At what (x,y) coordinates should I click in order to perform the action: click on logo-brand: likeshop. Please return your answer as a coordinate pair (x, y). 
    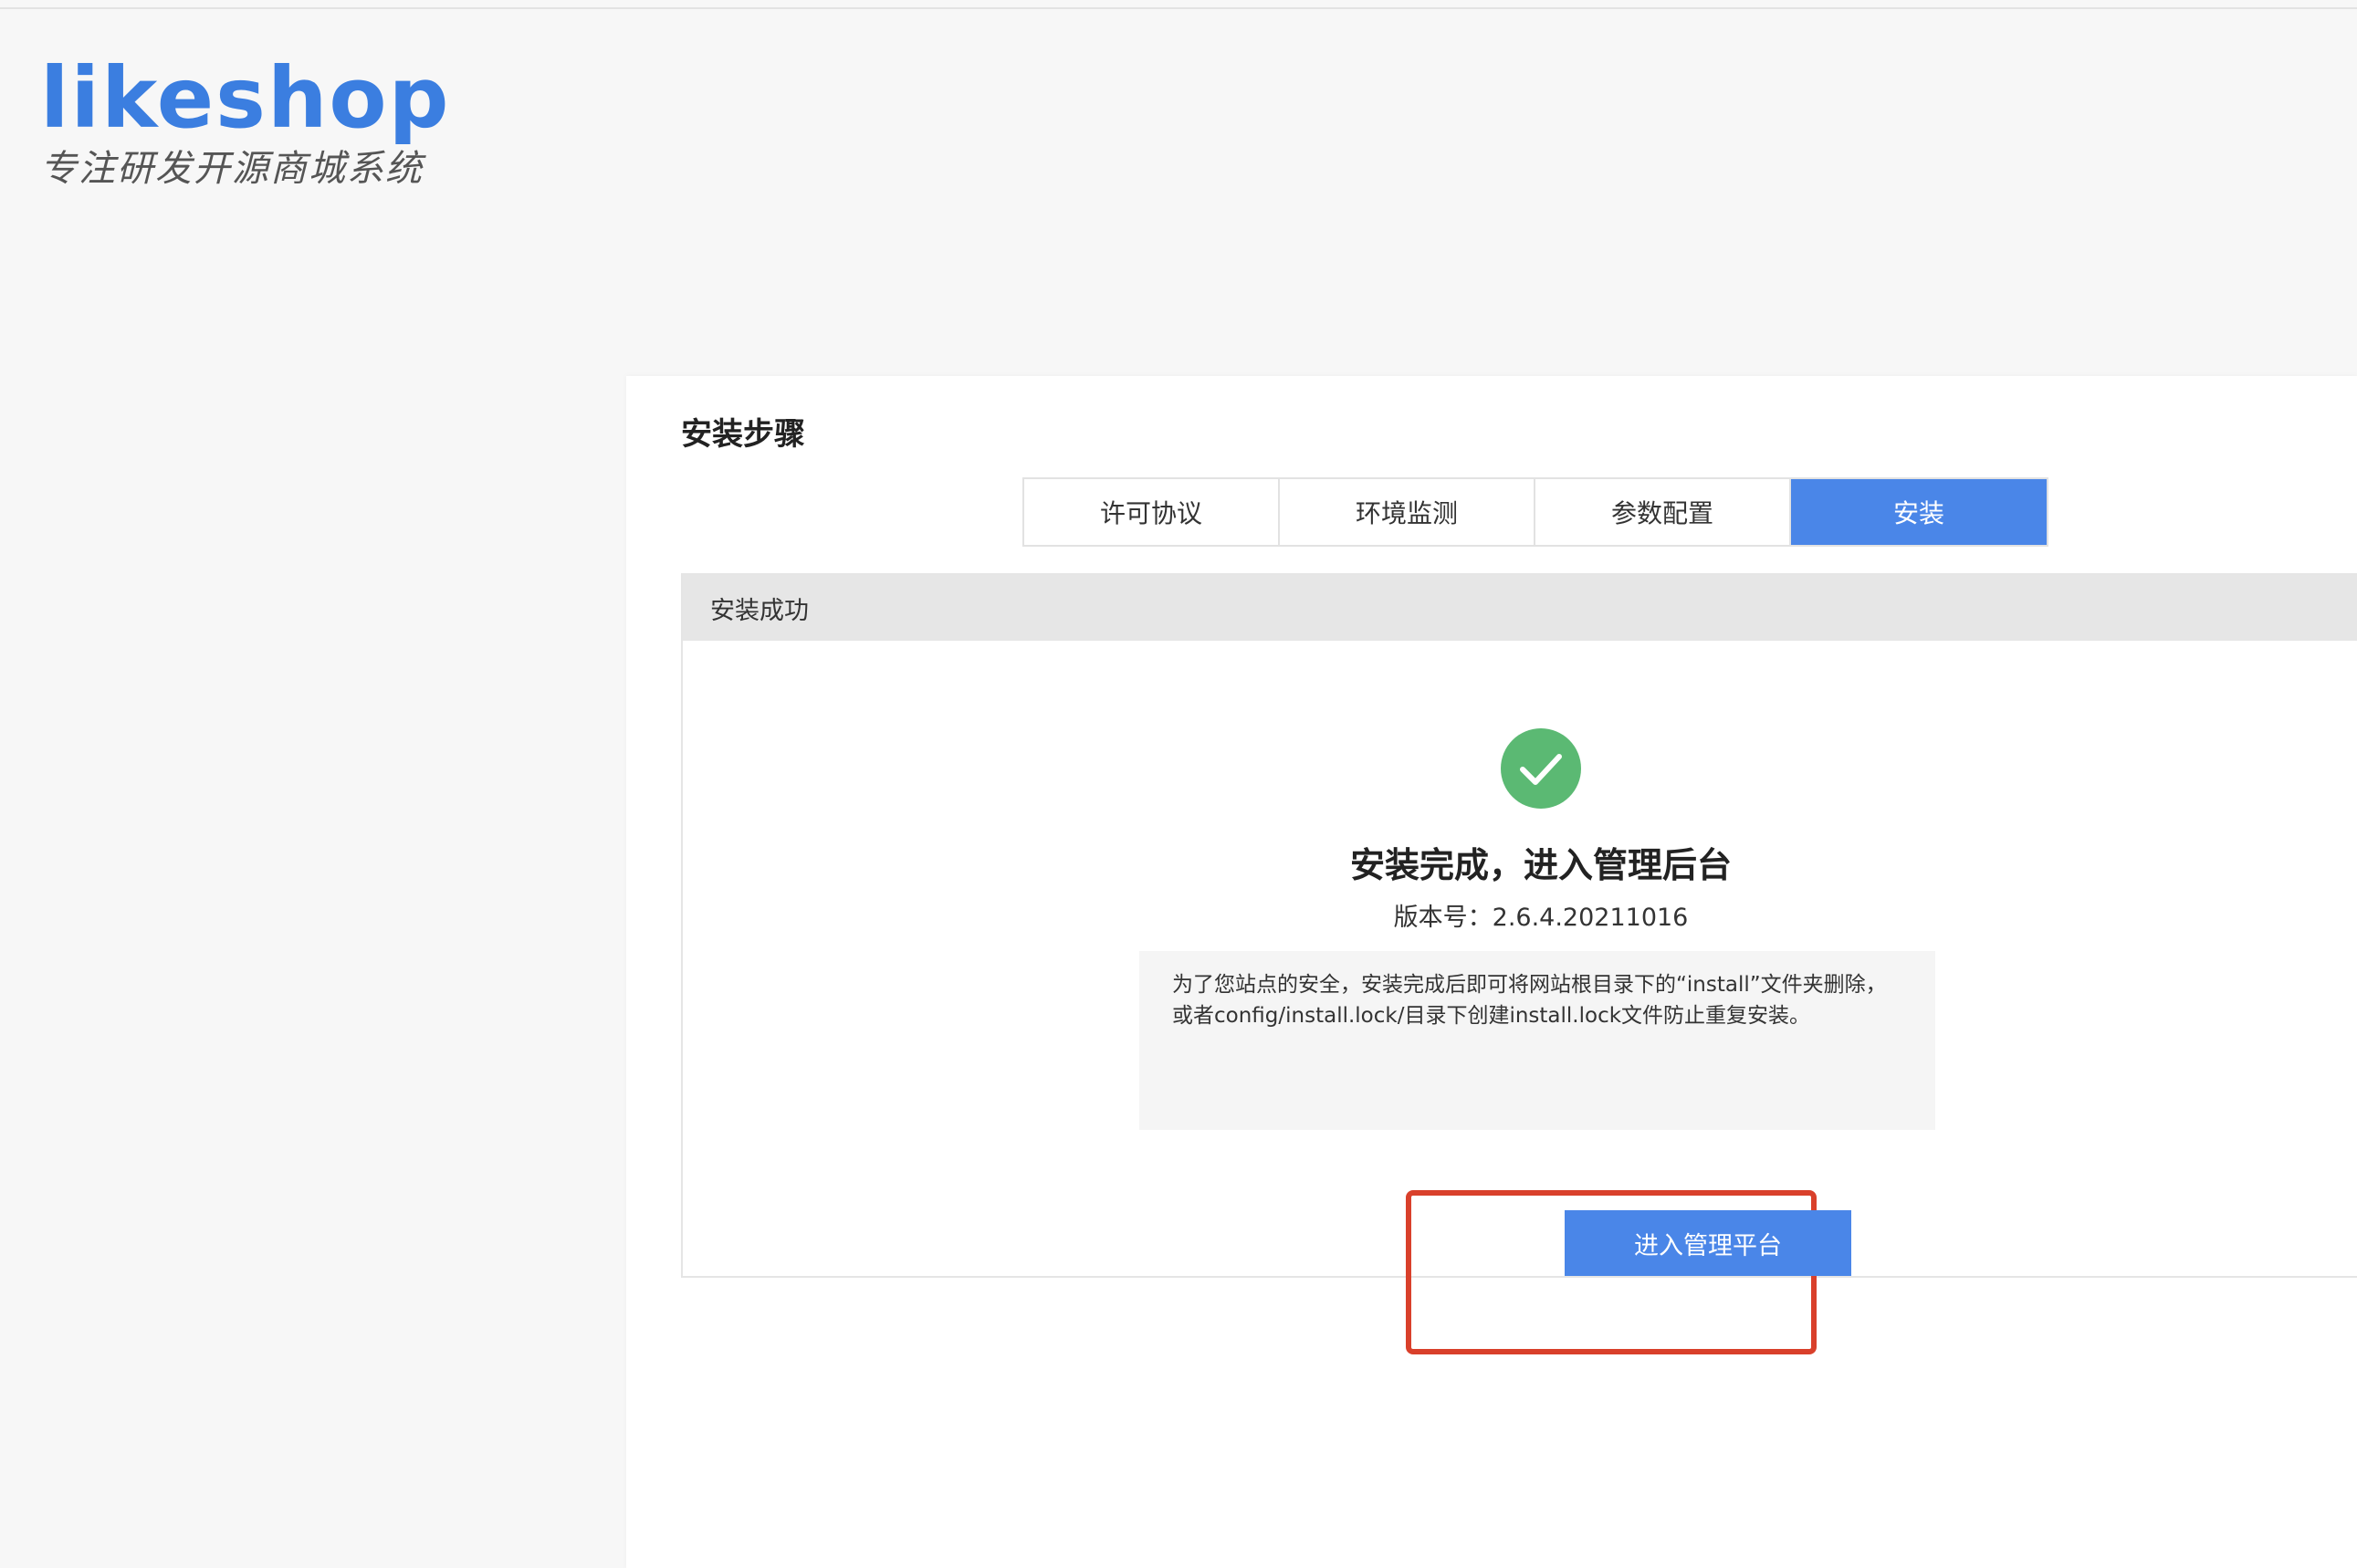
    Looking at the image, I should click on (246, 98).